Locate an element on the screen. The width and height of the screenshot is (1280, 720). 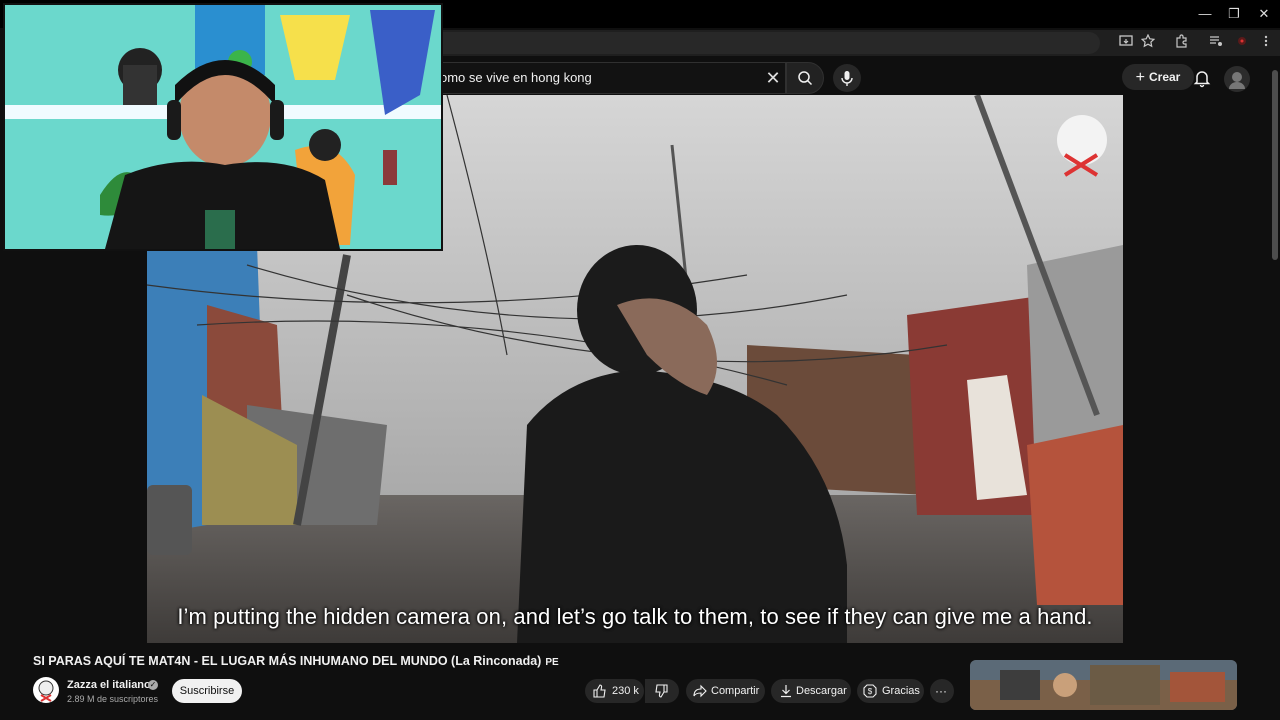
more-icon: ··· is located at coordinates (941, 691).